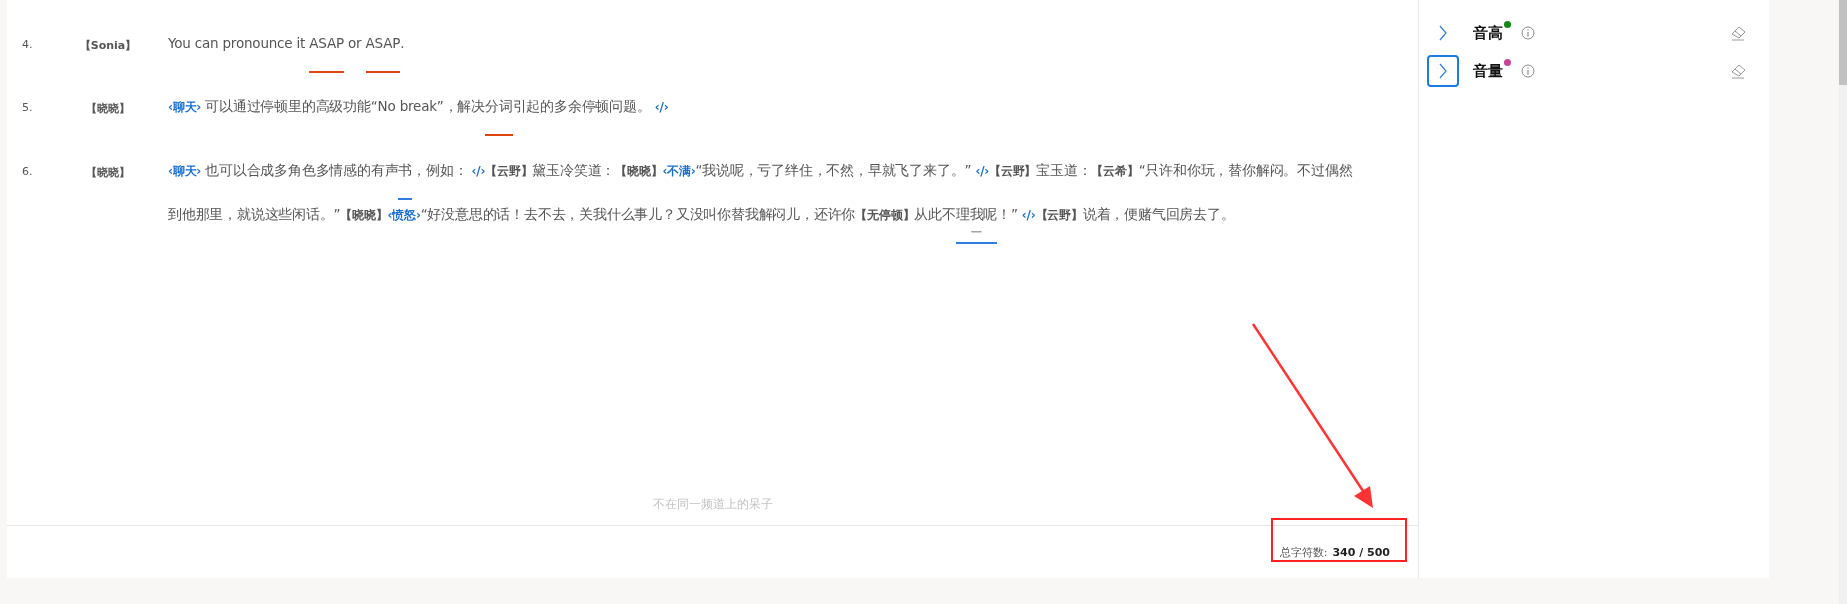  Describe the element at coordinates (885, 215) in the screenshot. I see `voice-tag: 【无停顿】` at that location.